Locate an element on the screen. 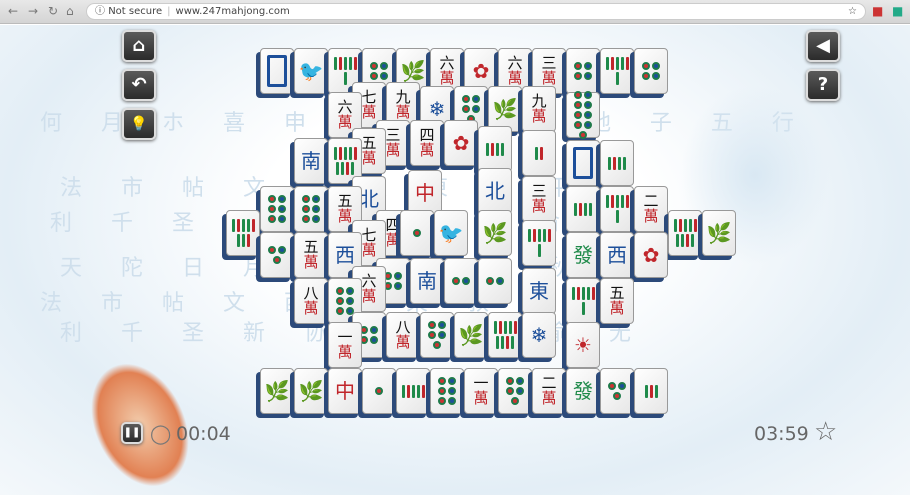 This screenshot has height=495, width=910. wind-glyph: 南 is located at coordinates (427, 281).